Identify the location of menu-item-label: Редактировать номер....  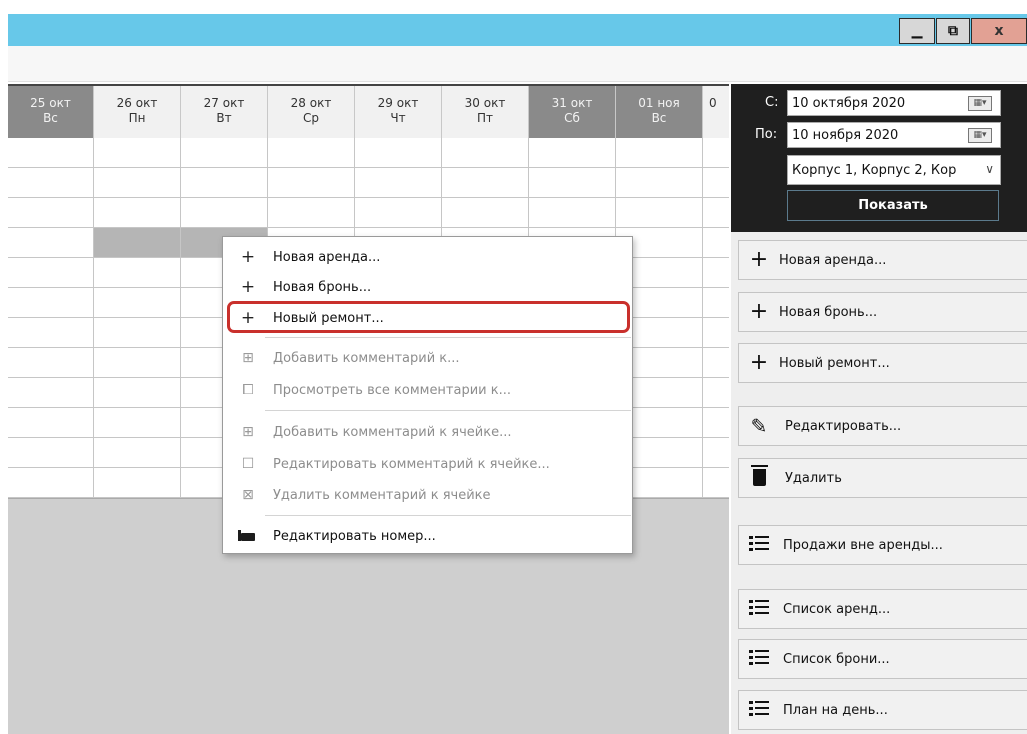
(354, 536).